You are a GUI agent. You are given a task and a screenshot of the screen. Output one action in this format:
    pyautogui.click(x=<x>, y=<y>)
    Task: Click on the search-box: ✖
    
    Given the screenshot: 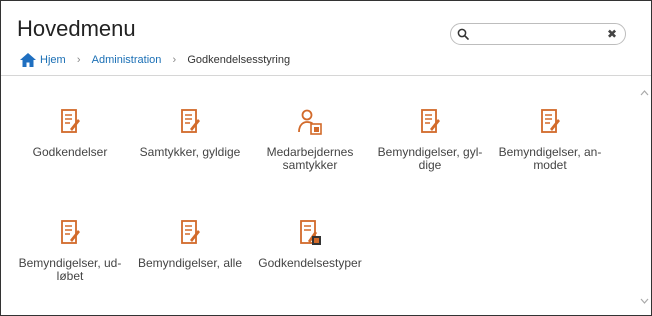 What is the action you would take?
    pyautogui.click(x=538, y=34)
    